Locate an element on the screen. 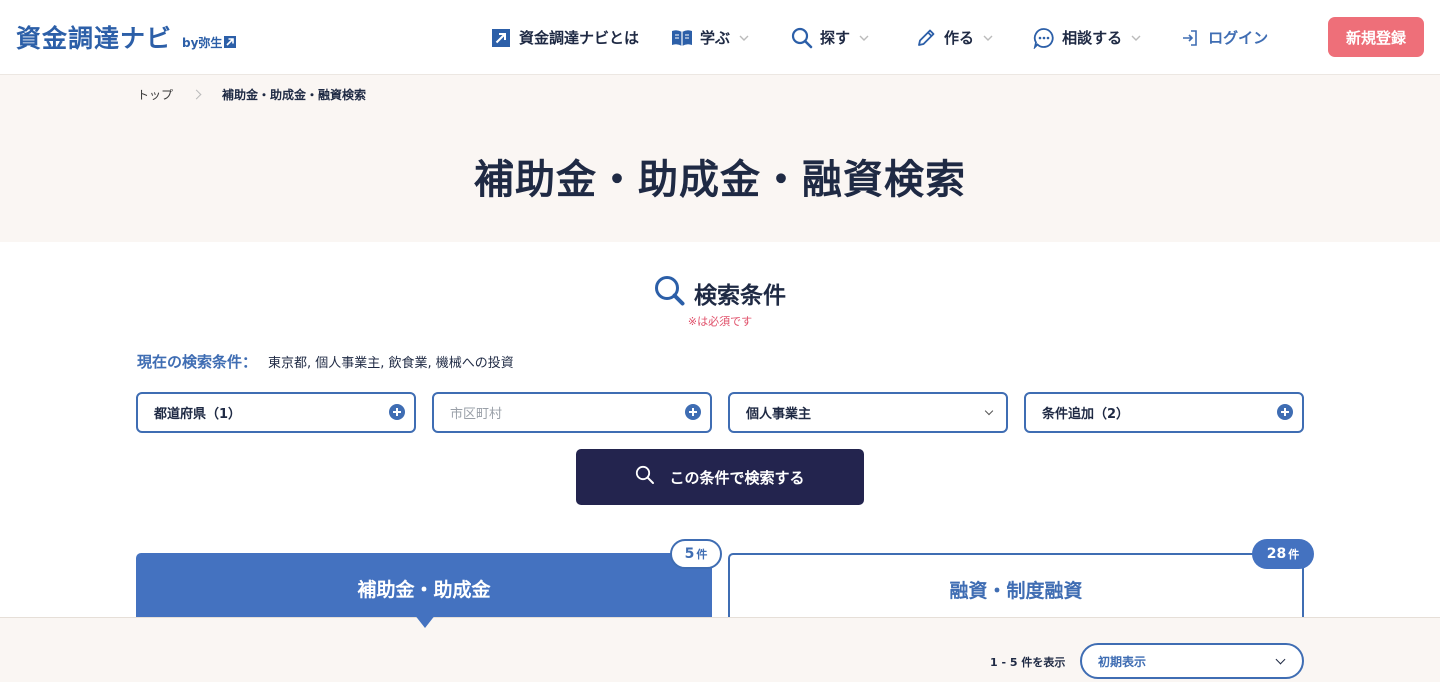 This screenshot has height=682, width=1440. main-nav: 資金調達ナビとは 学ぶ 探す 作る 相談する ログイン is located at coordinates (879, 37).